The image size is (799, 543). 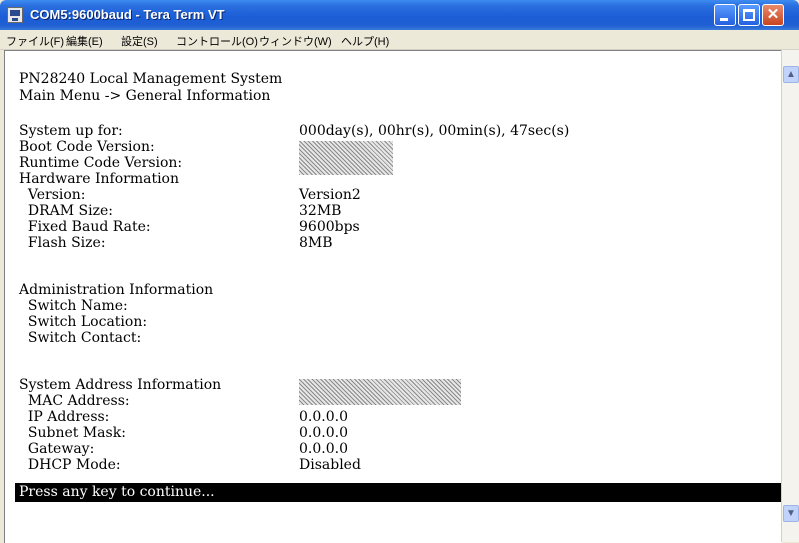 What do you see at coordinates (323, 417) in the screenshot?
I see `ip-value: 0.0.0.0` at bounding box center [323, 417].